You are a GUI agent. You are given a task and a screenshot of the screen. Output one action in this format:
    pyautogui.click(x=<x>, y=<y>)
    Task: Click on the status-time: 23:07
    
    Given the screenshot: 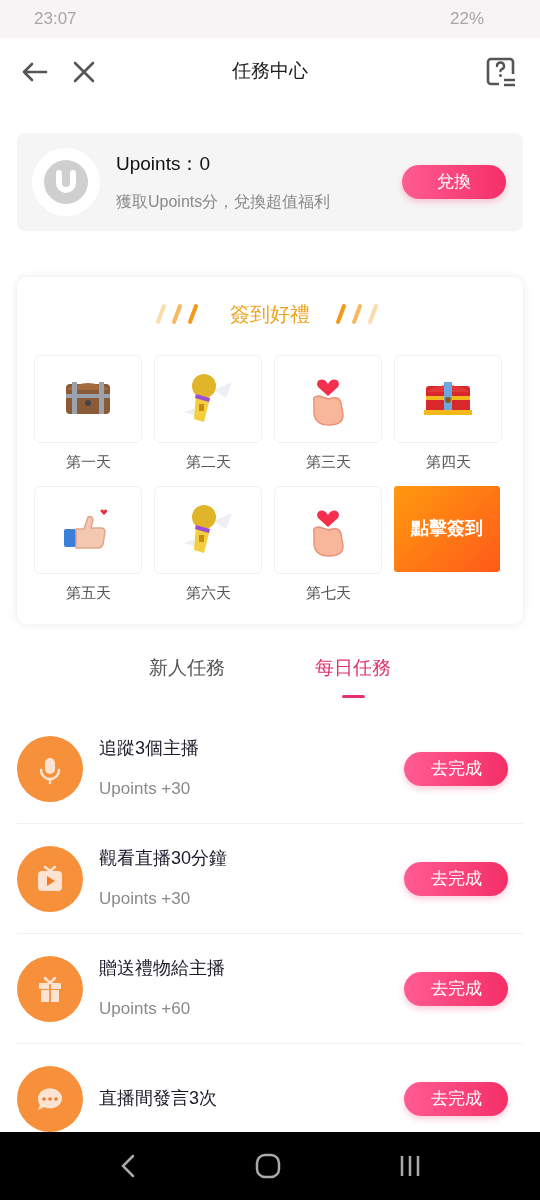 What is the action you would take?
    pyautogui.click(x=55, y=19)
    